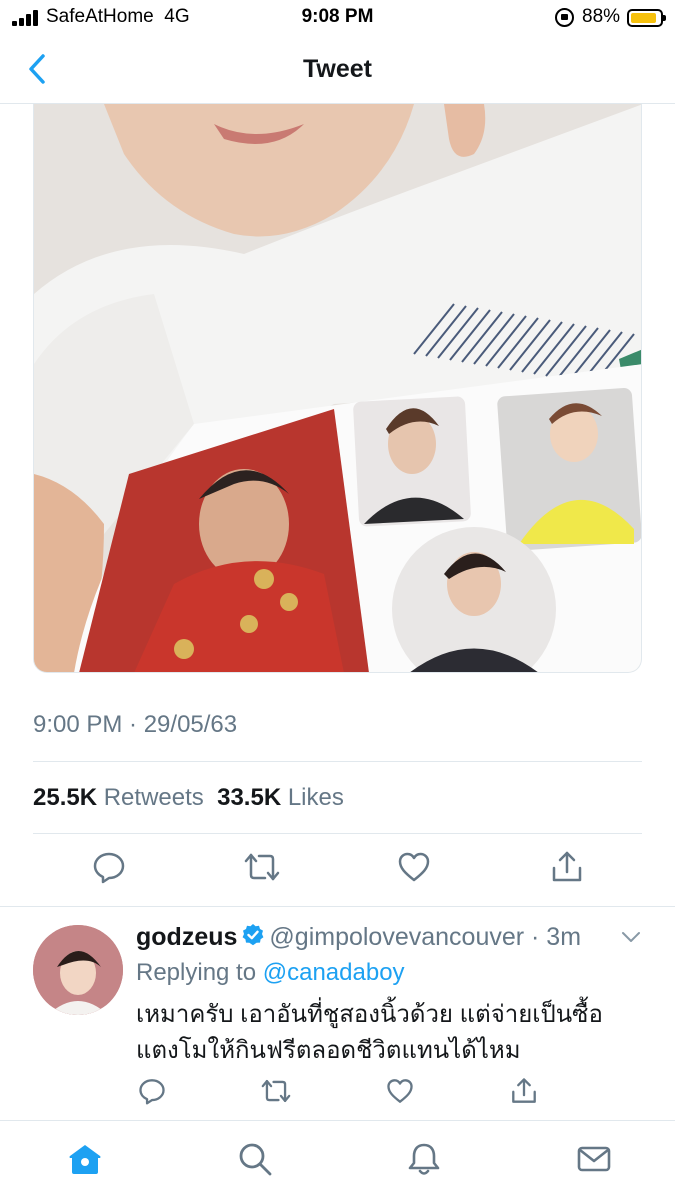 This screenshot has height=1200, width=675. I want to click on retweets-count: 25.5K, so click(65, 797).